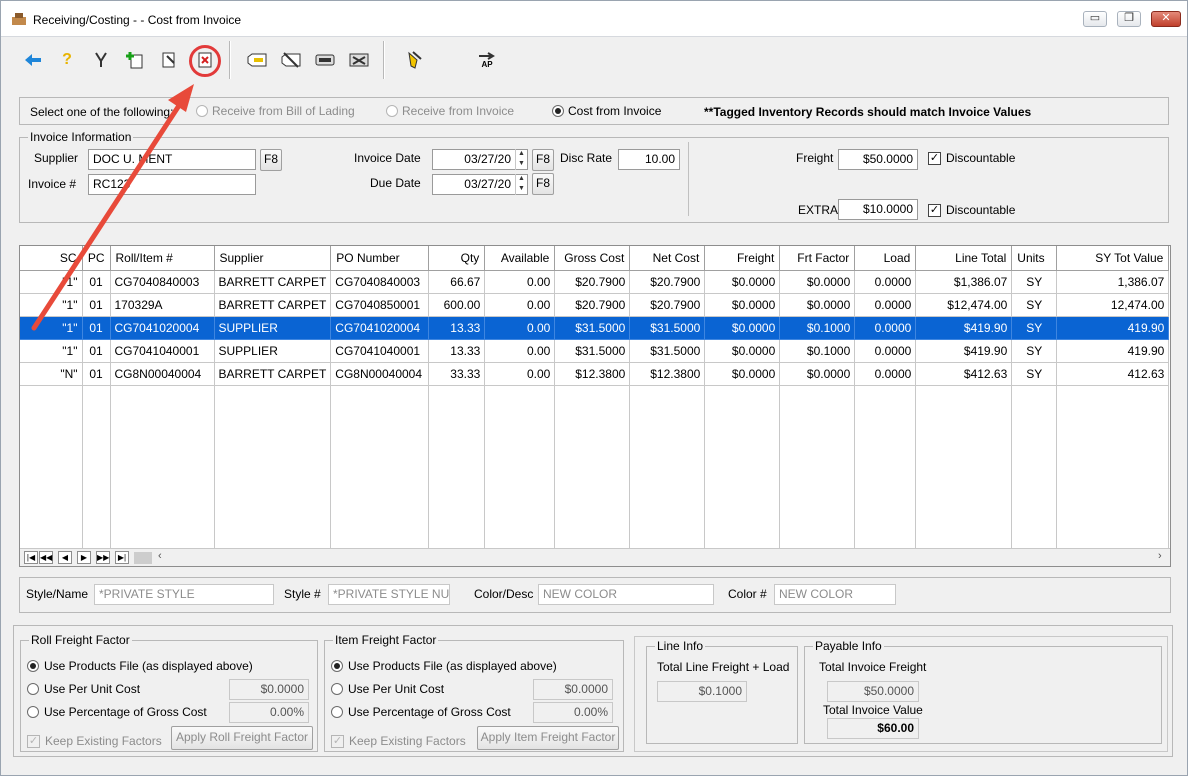 Image resolution: width=1194 pixels, height=776 pixels. I want to click on radio-receive-from-invoice: Receive from Invoice, so click(450, 111).